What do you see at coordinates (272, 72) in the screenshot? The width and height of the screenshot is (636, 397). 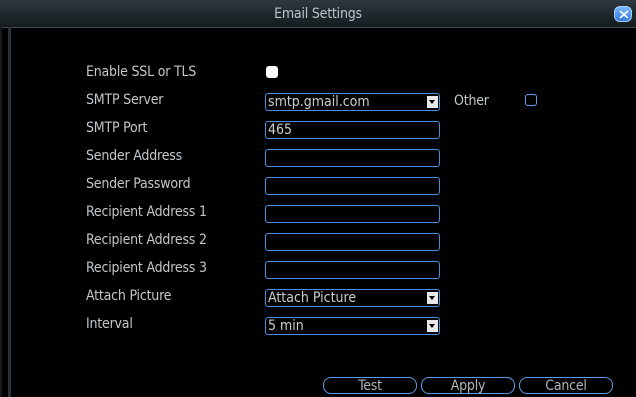 I see `ssl-checkbox` at bounding box center [272, 72].